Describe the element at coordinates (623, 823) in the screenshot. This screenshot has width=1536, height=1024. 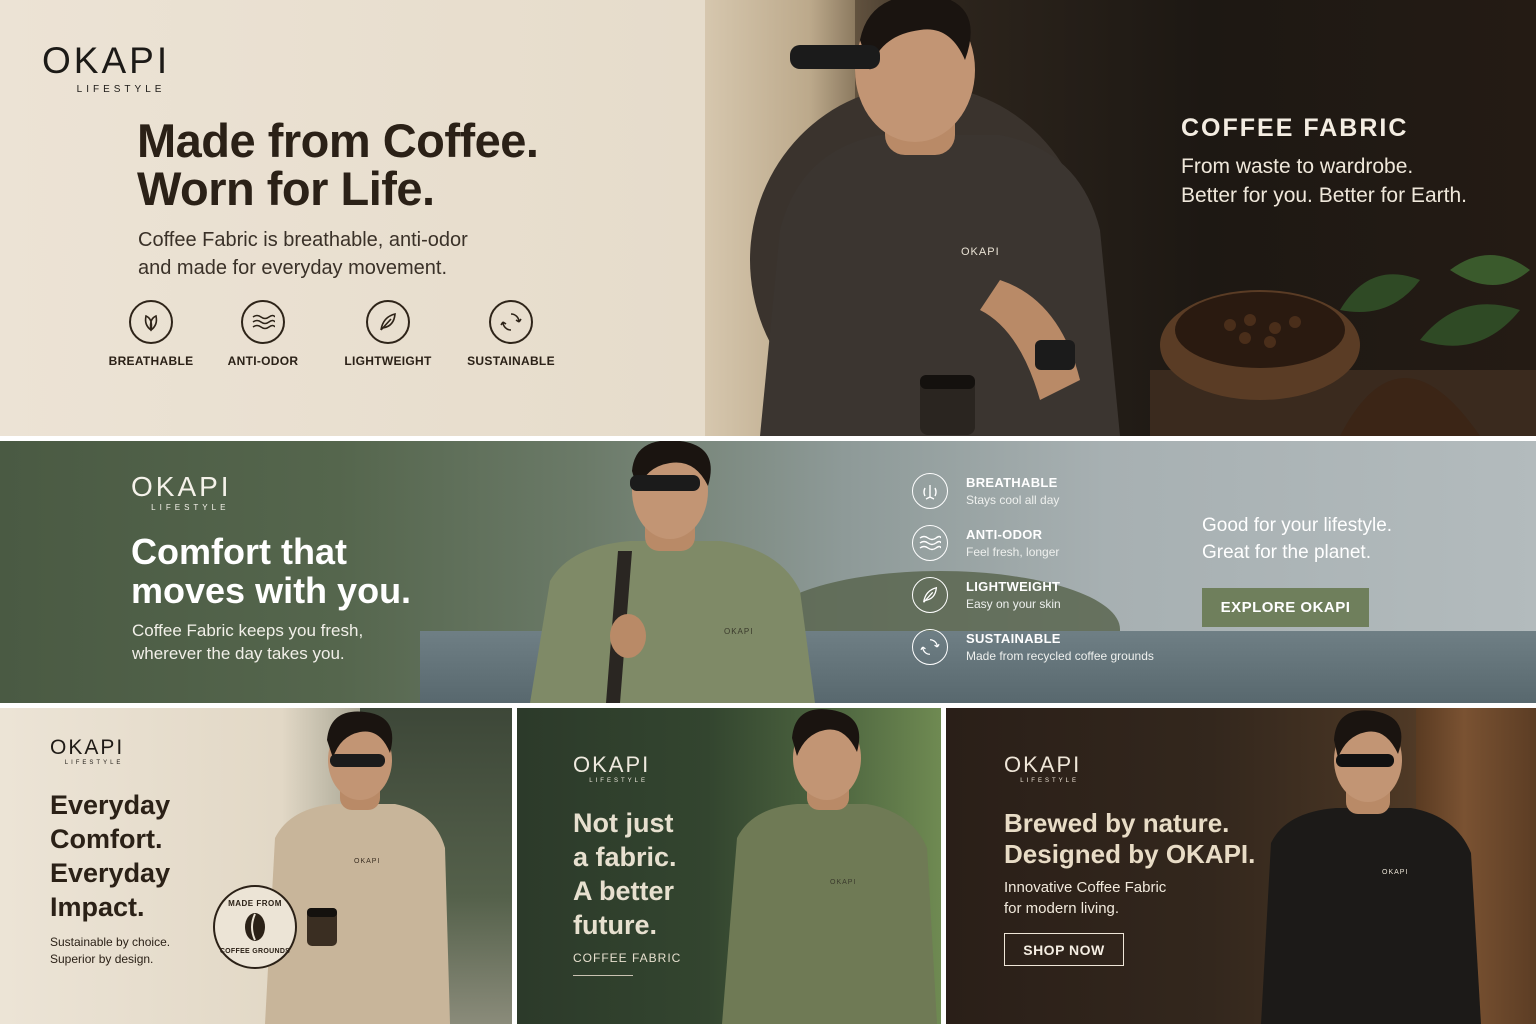
I see `headline-line-1: Not just` at that location.